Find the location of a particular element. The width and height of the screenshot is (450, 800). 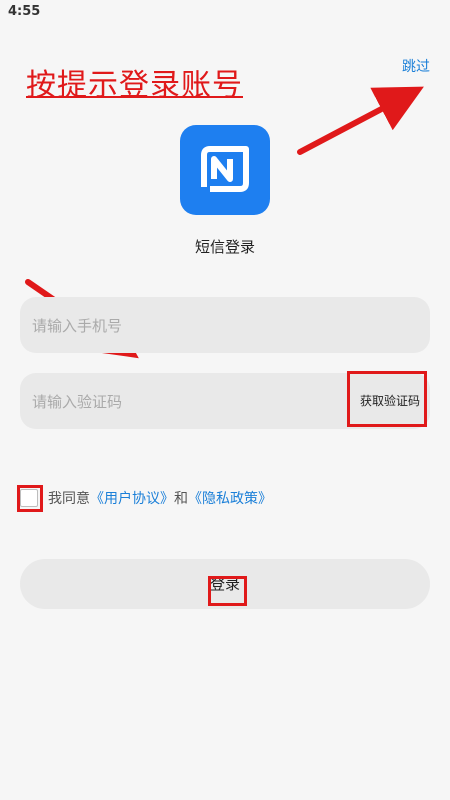

skip-button: 跳过 is located at coordinates (416, 66).